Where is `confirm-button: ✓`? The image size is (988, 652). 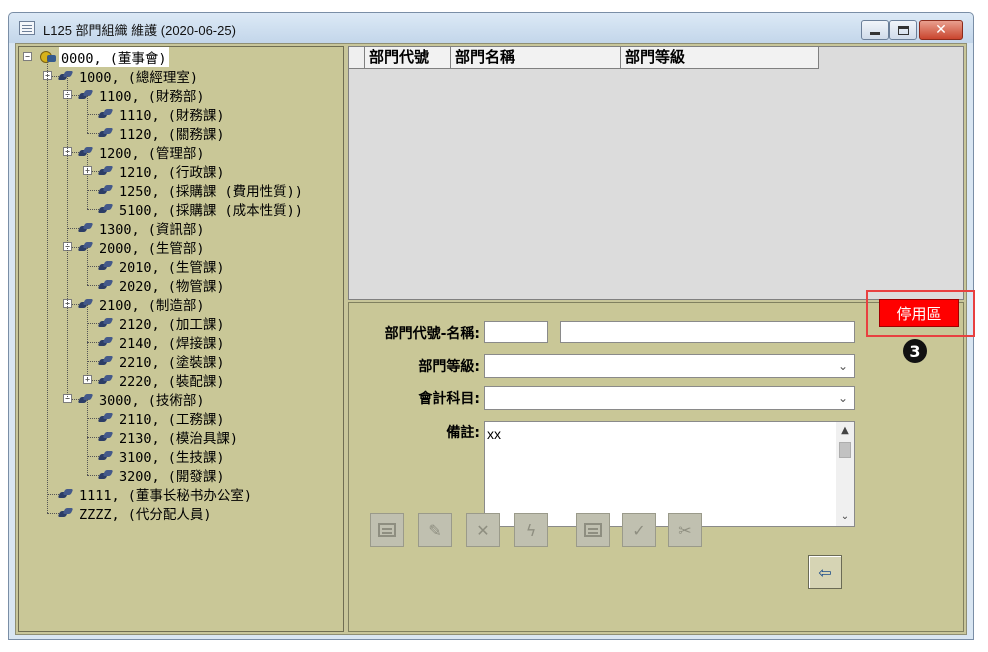 confirm-button: ✓ is located at coordinates (639, 530).